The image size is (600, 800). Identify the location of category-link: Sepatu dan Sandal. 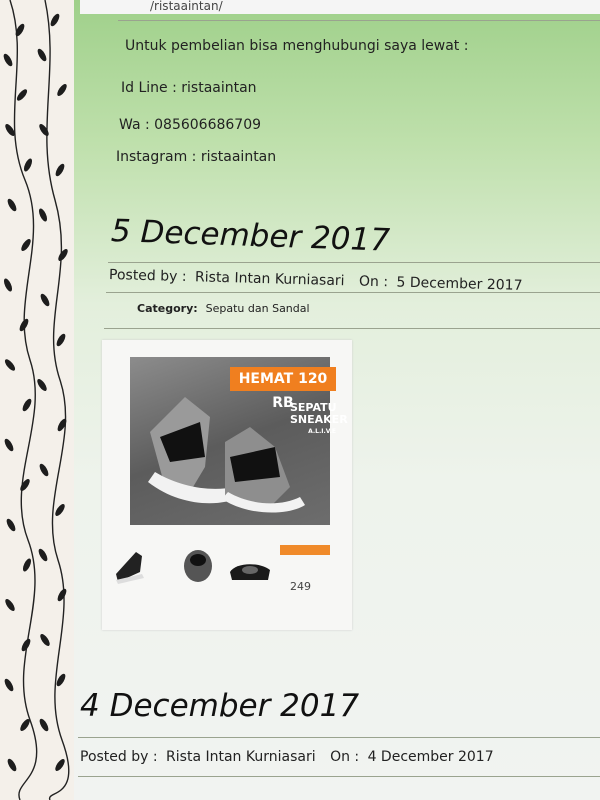
(258, 308).